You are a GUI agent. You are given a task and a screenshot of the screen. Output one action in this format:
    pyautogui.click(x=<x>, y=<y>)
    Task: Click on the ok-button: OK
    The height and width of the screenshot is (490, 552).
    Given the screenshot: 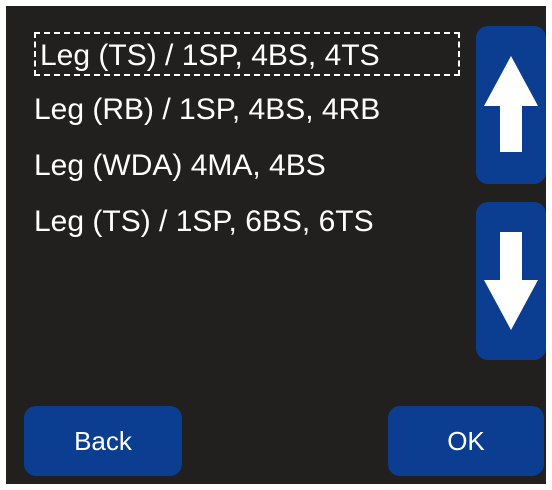 What is the action you would take?
    pyautogui.click(x=466, y=441)
    